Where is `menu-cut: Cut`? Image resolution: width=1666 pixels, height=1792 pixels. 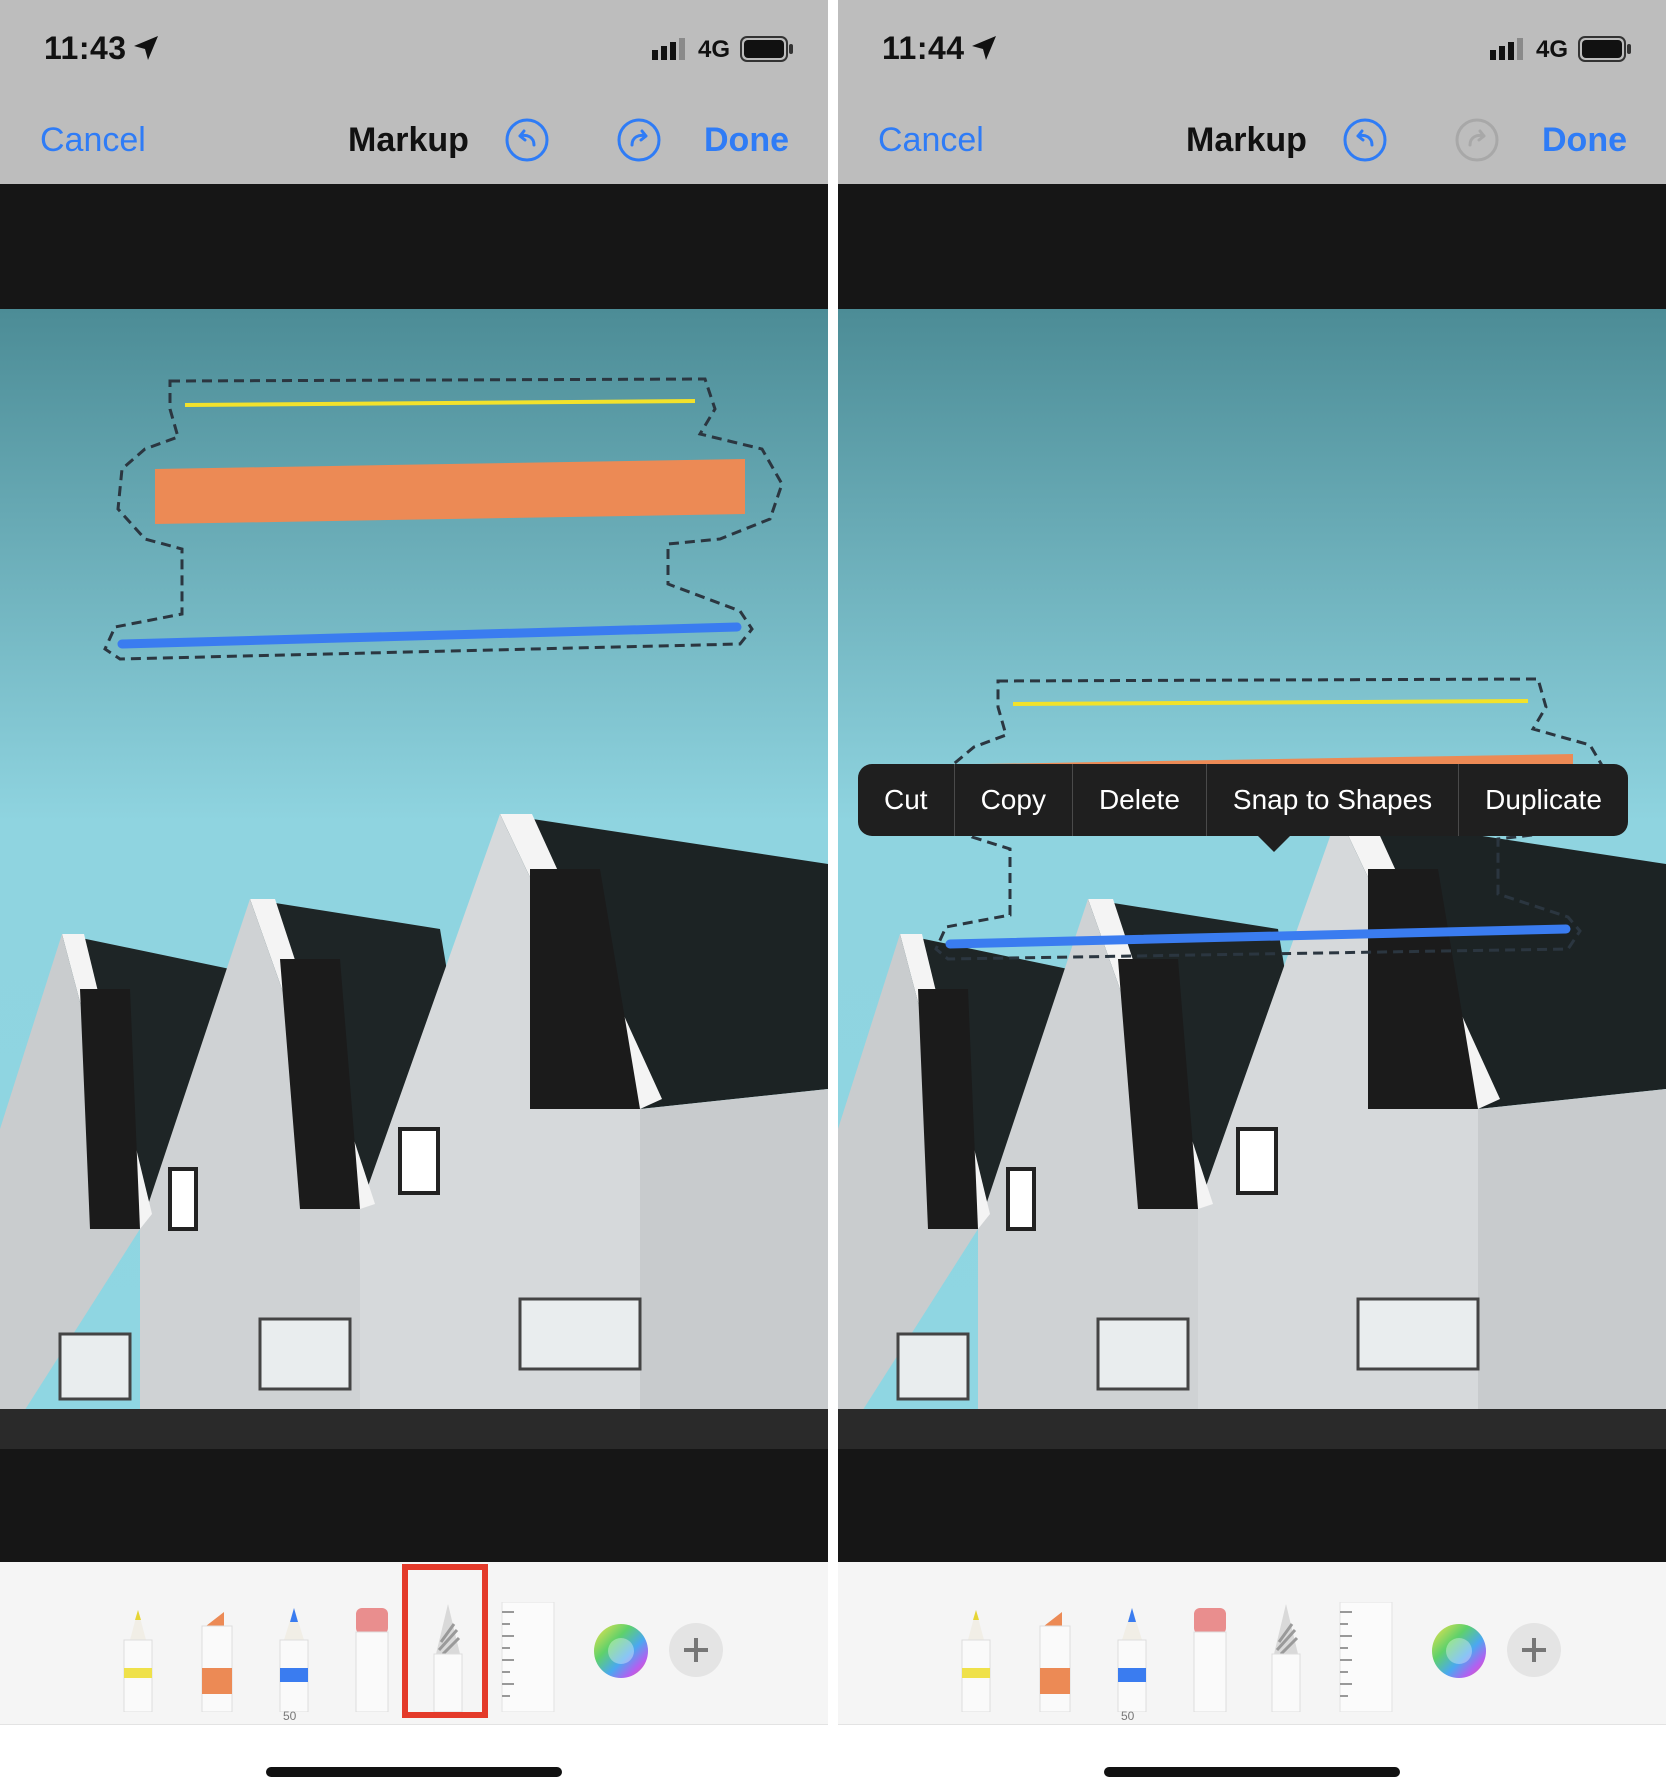 menu-cut: Cut is located at coordinates (906, 800).